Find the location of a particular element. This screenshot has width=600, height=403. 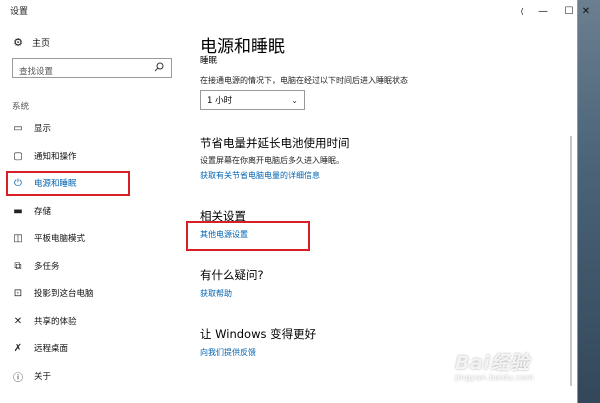

sidebar-item-label: 通知和操作 is located at coordinates (55, 157).